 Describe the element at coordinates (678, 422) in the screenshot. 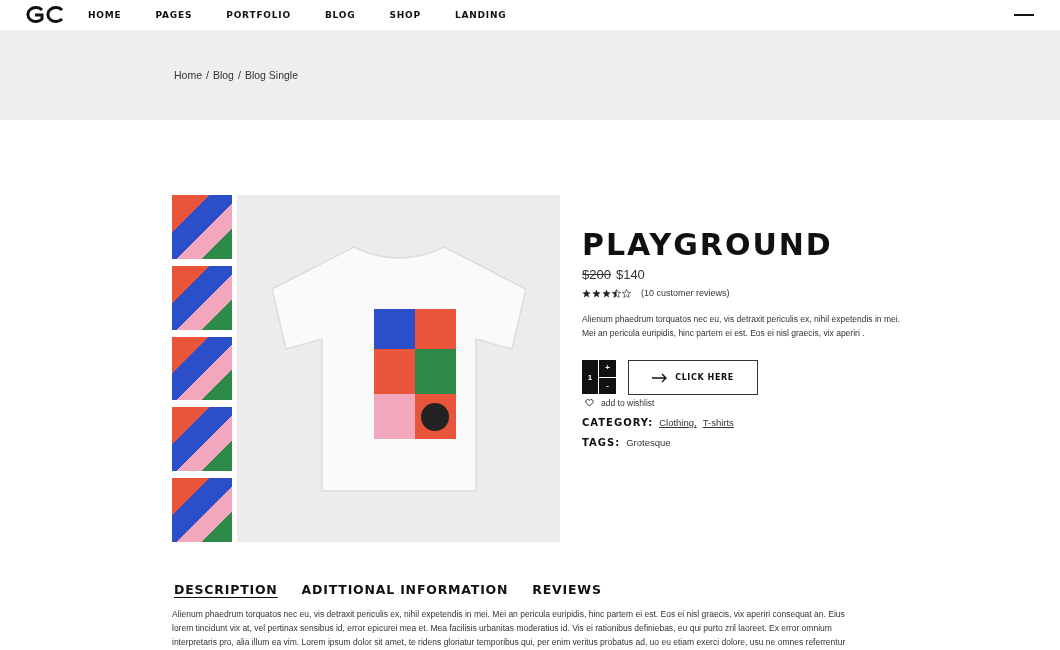

I see `category-link: Clothing,` at that location.